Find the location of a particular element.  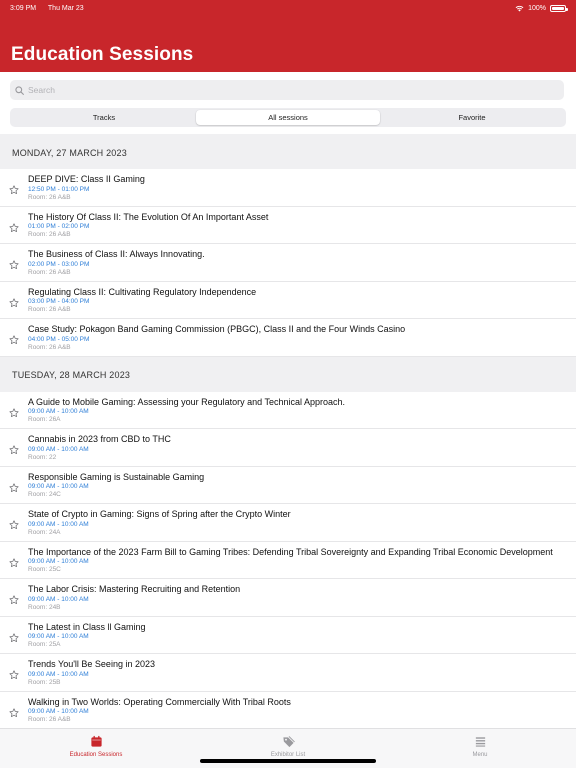

battery-fill is located at coordinates (558, 8).